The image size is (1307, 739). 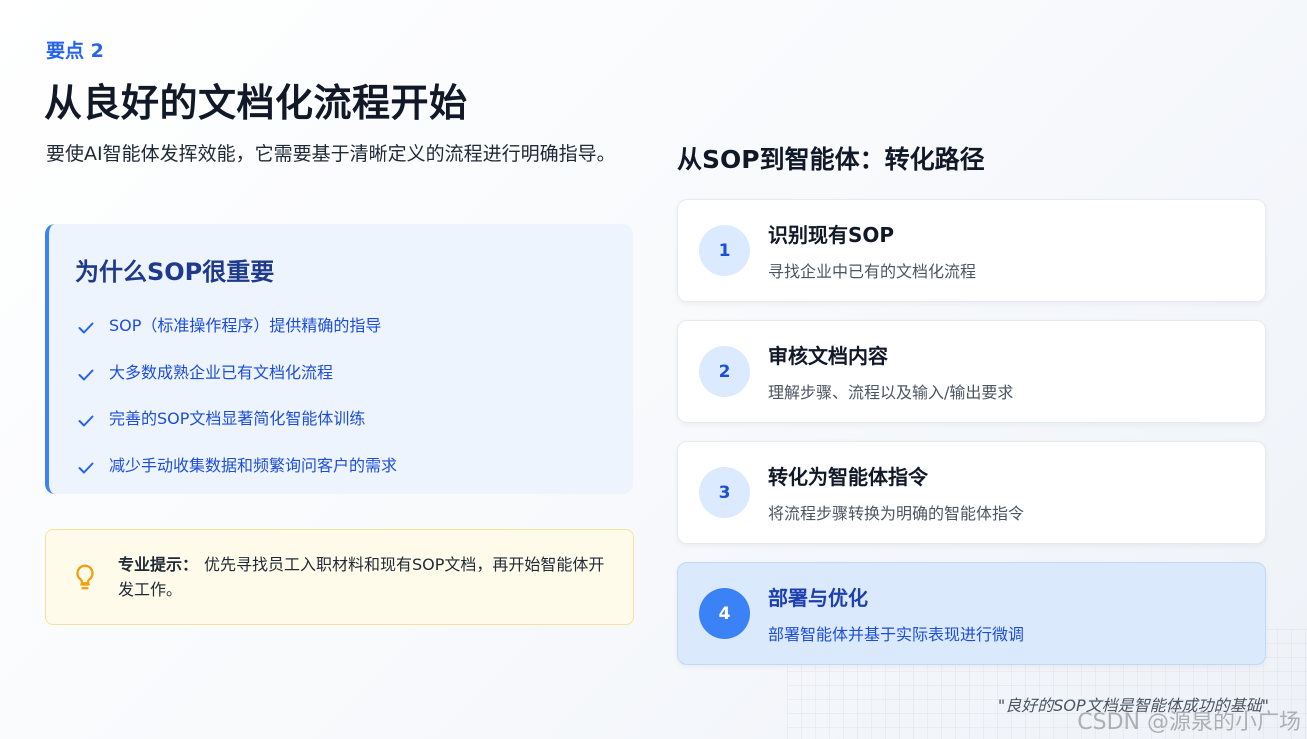 What do you see at coordinates (331, 154) in the screenshot?
I see `intro-text: 要使AI智能体发挥效能，它需要基于清晰定义的流程进行明确指导。` at bounding box center [331, 154].